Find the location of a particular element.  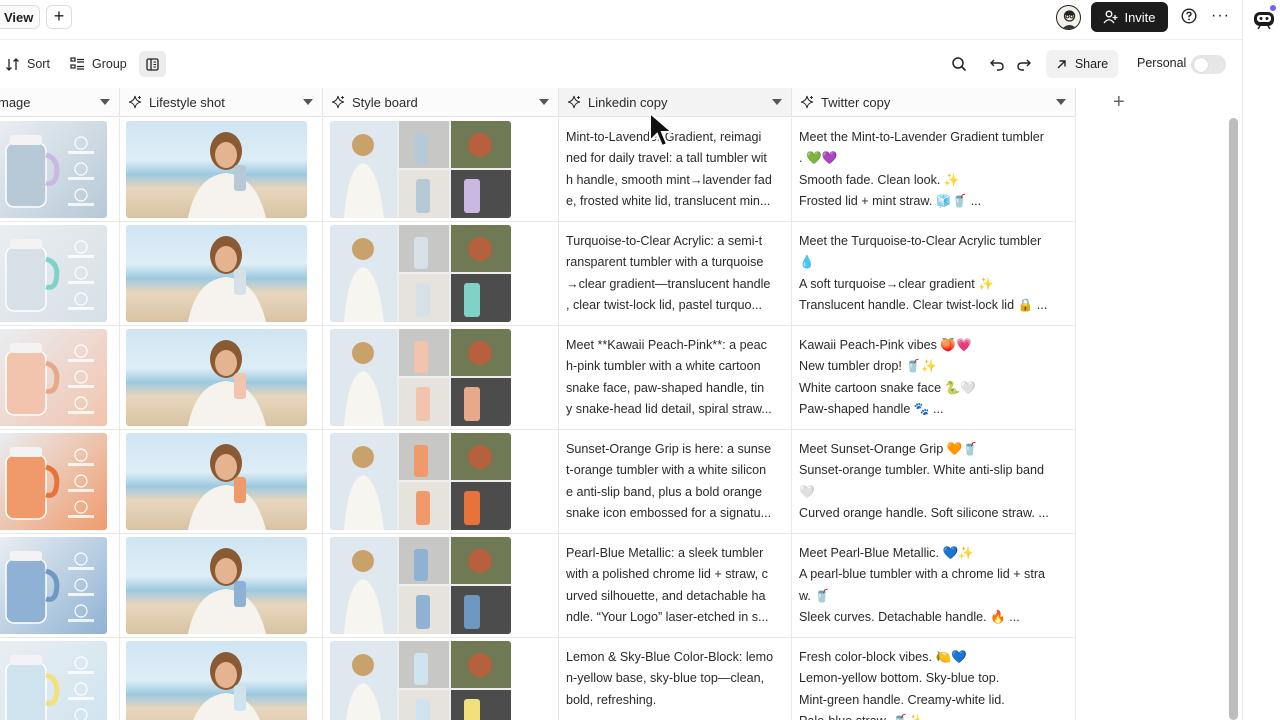

sort-button: Sort is located at coordinates (27, 64).